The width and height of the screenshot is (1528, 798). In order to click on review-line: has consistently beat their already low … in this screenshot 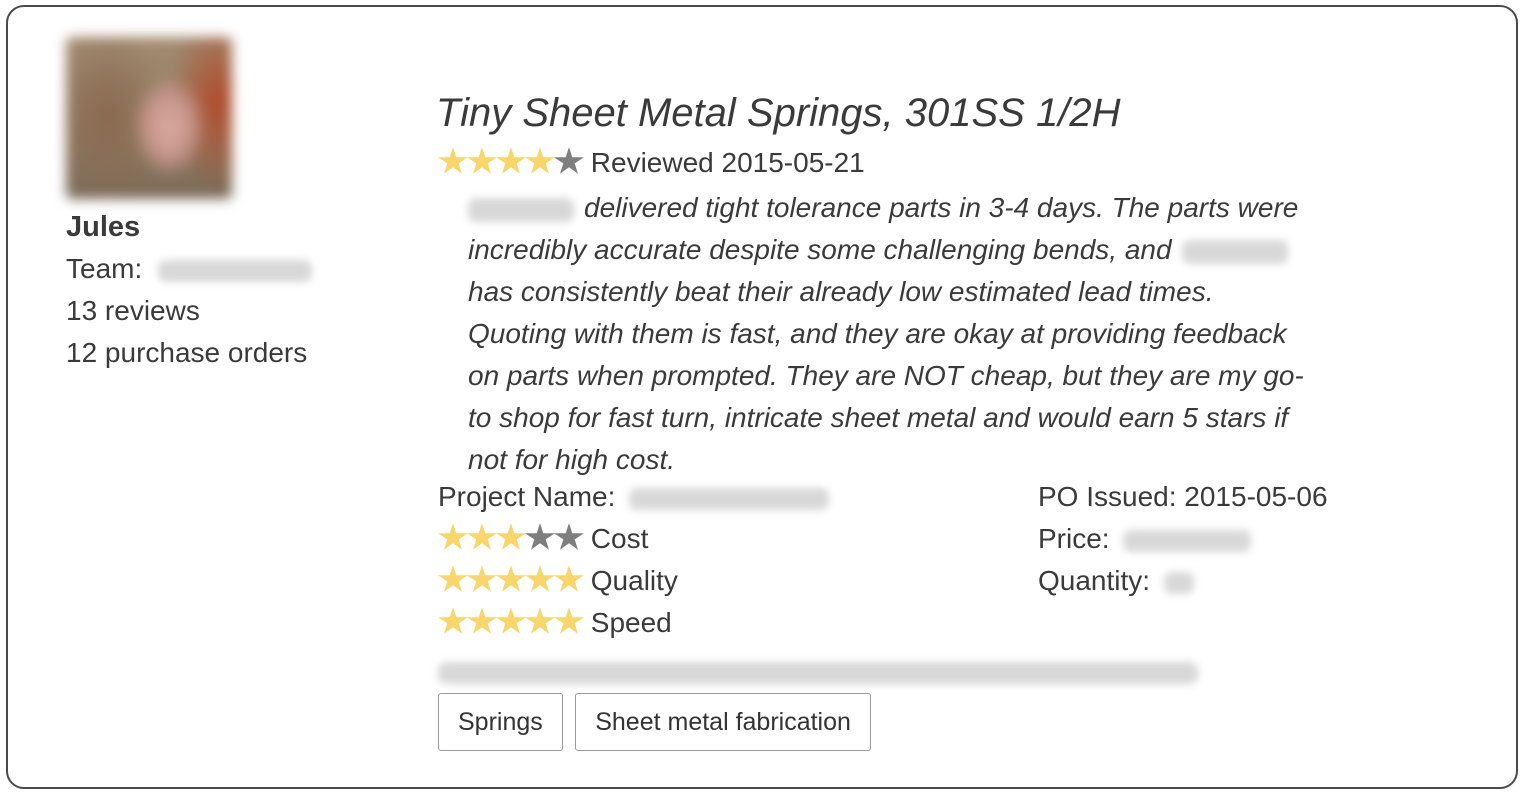, I will do `click(841, 291)`.